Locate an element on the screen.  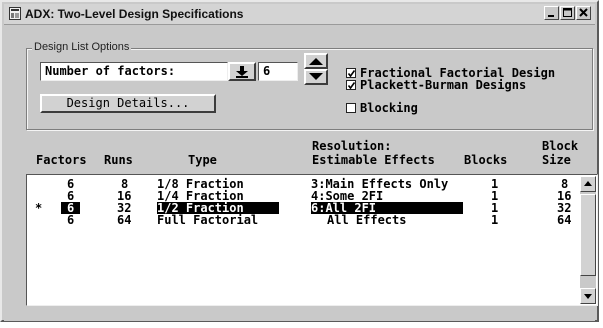
minimize-button is located at coordinates (551, 13).